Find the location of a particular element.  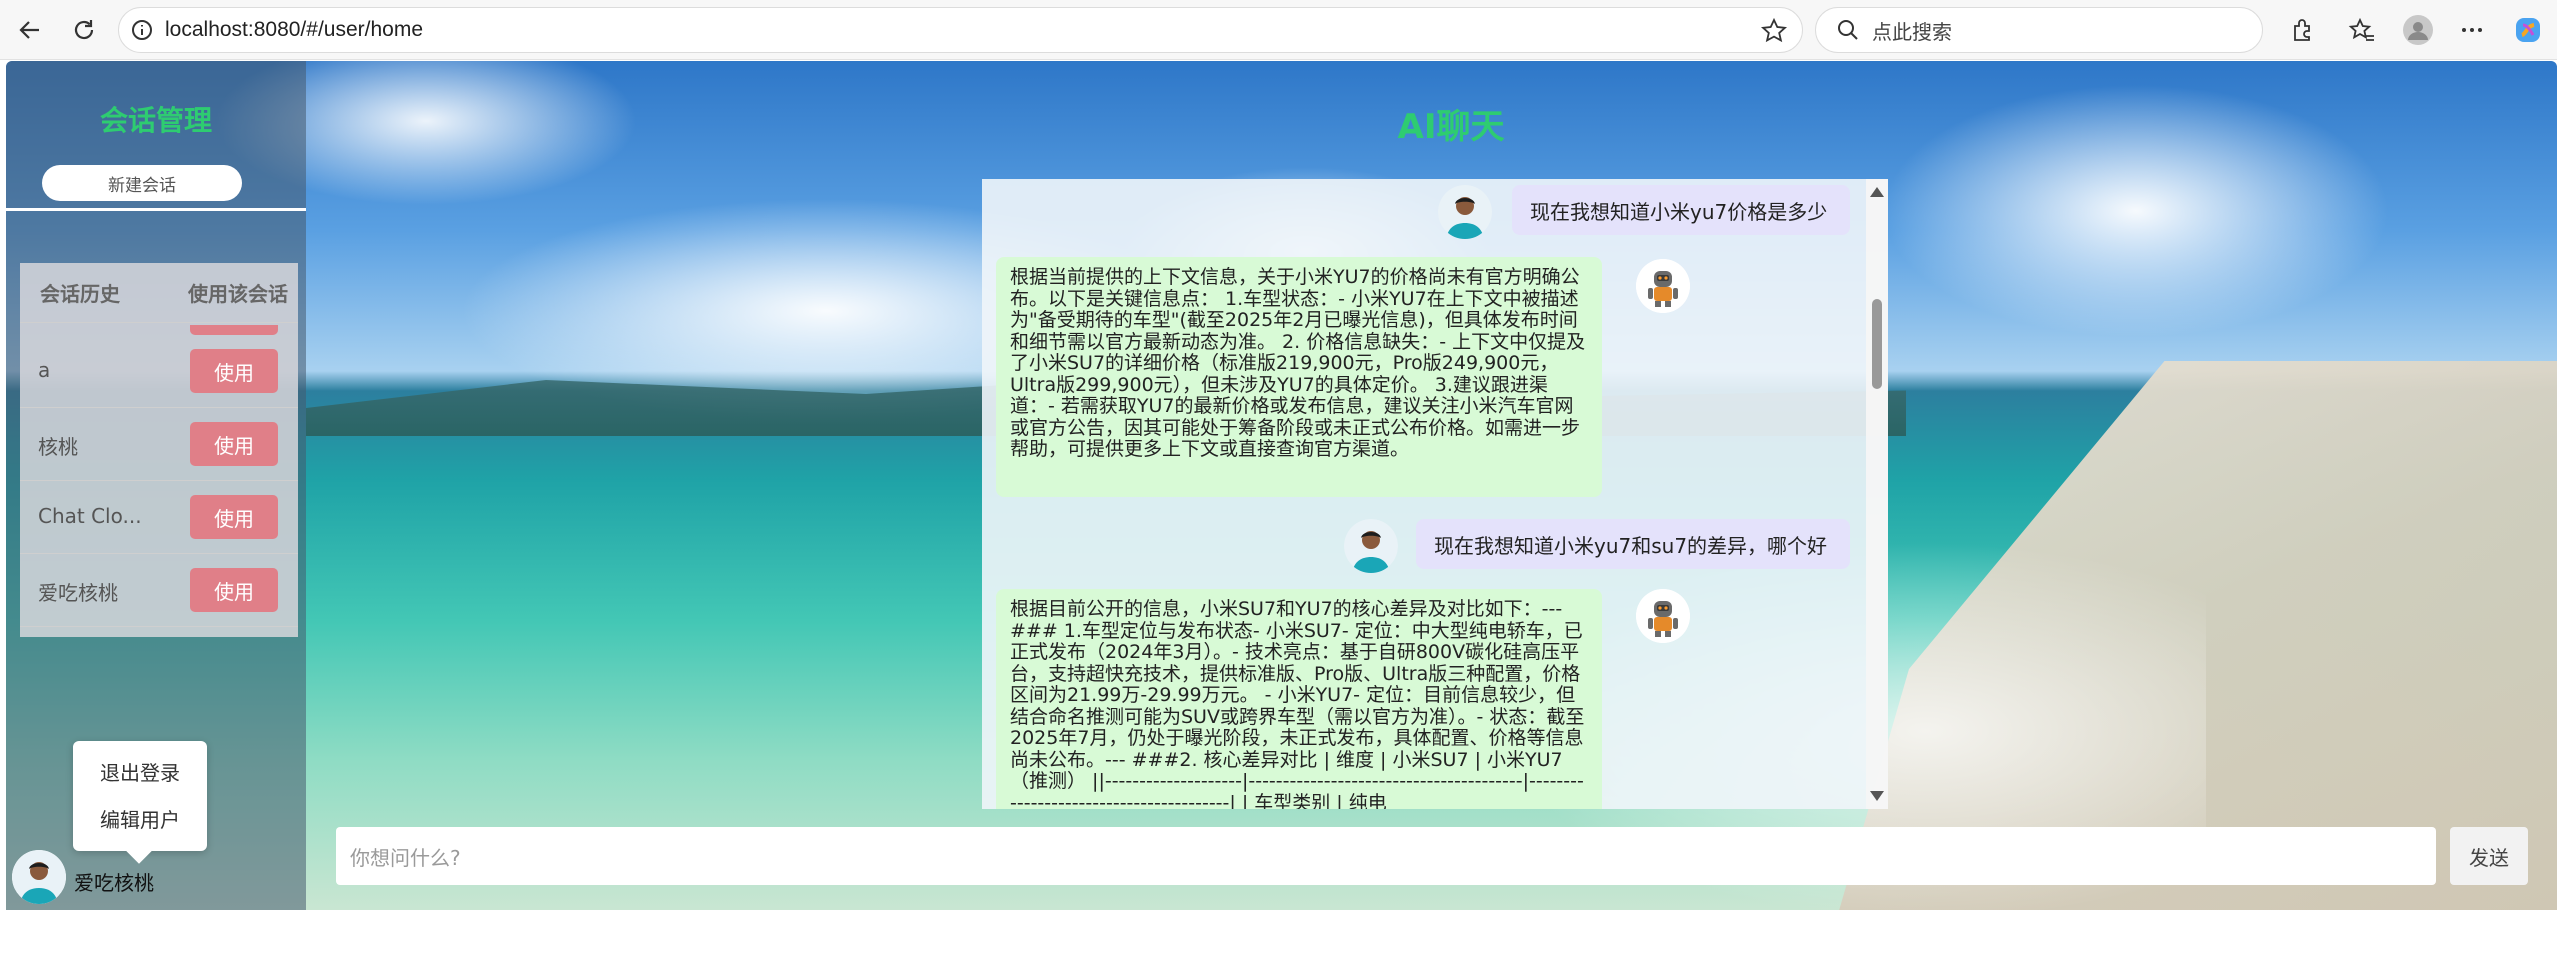

history-row: Chat Clo... 使用 is located at coordinates (159, 517).